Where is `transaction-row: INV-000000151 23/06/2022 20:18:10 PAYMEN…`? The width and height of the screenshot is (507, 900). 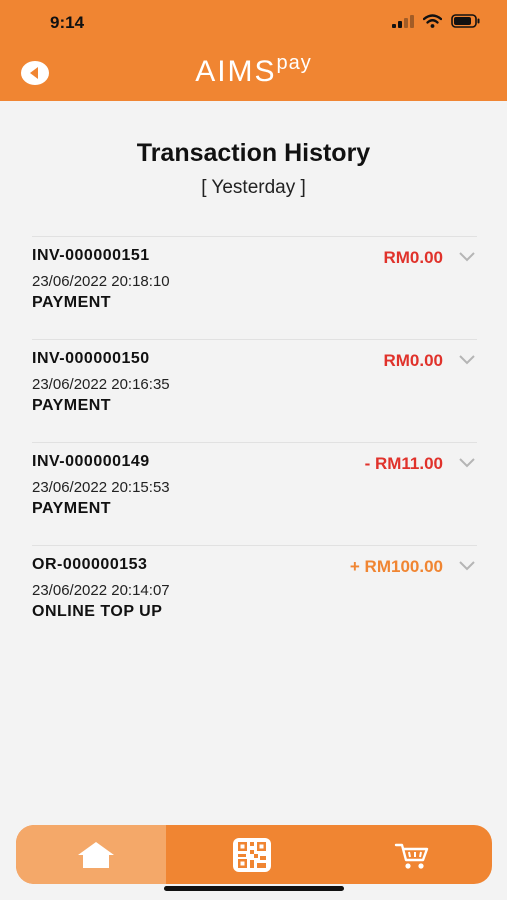 transaction-row: INV-000000151 23/06/2022 20:18:10 PAYMEN… is located at coordinates (254, 287).